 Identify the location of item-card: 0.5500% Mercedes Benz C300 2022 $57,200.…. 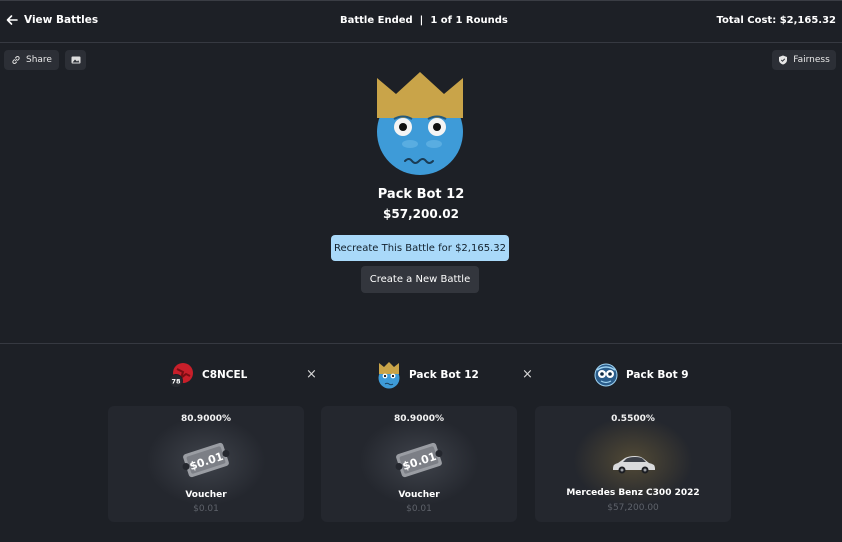
(633, 464).